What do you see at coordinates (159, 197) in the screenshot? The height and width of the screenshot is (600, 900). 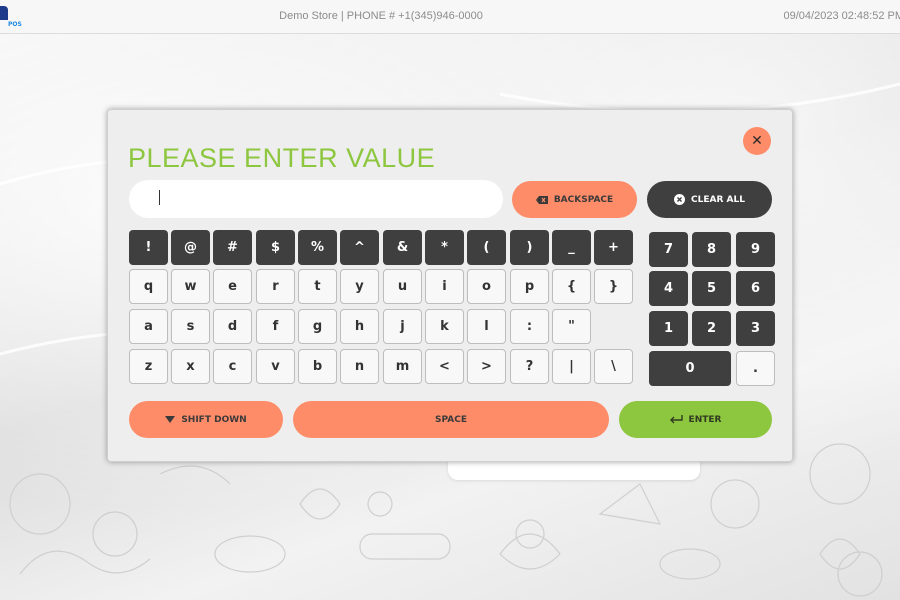 I see `text-caret` at bounding box center [159, 197].